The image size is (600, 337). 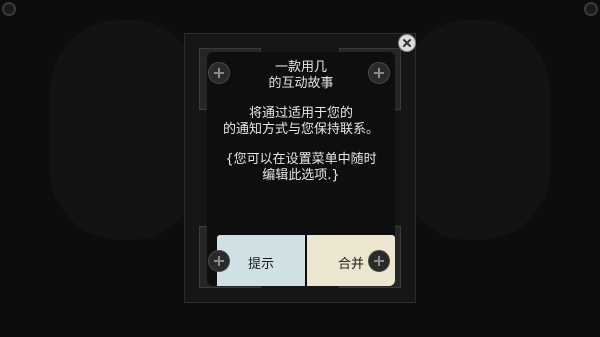 I want to click on corner-gear-right-icon, so click(x=591, y=9).